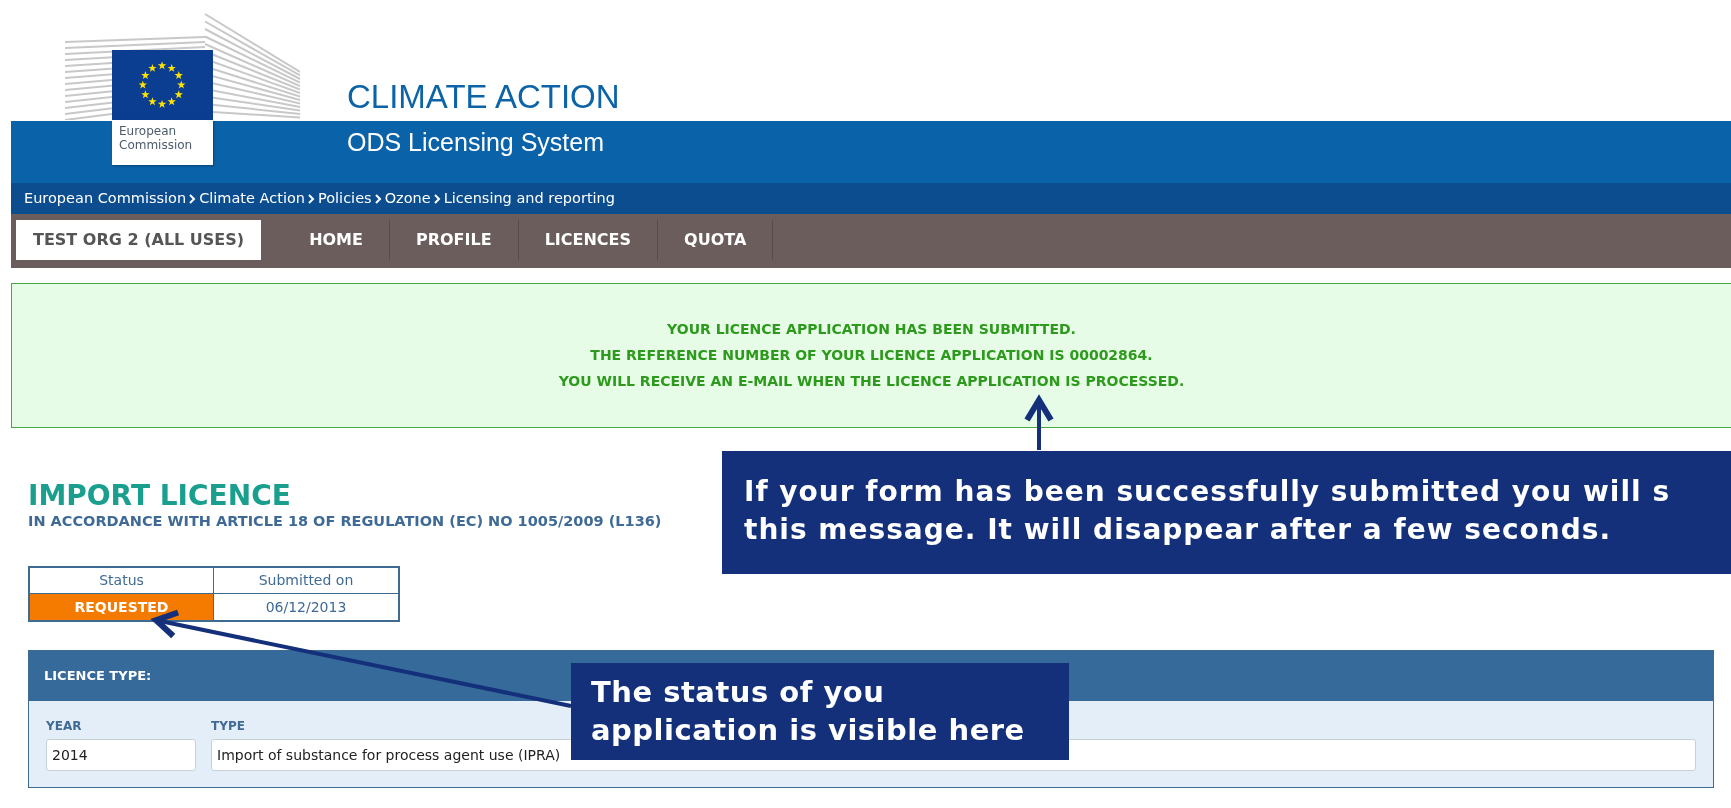  What do you see at coordinates (483, 97) in the screenshot?
I see `site-title: CLIMATE ACTION` at bounding box center [483, 97].